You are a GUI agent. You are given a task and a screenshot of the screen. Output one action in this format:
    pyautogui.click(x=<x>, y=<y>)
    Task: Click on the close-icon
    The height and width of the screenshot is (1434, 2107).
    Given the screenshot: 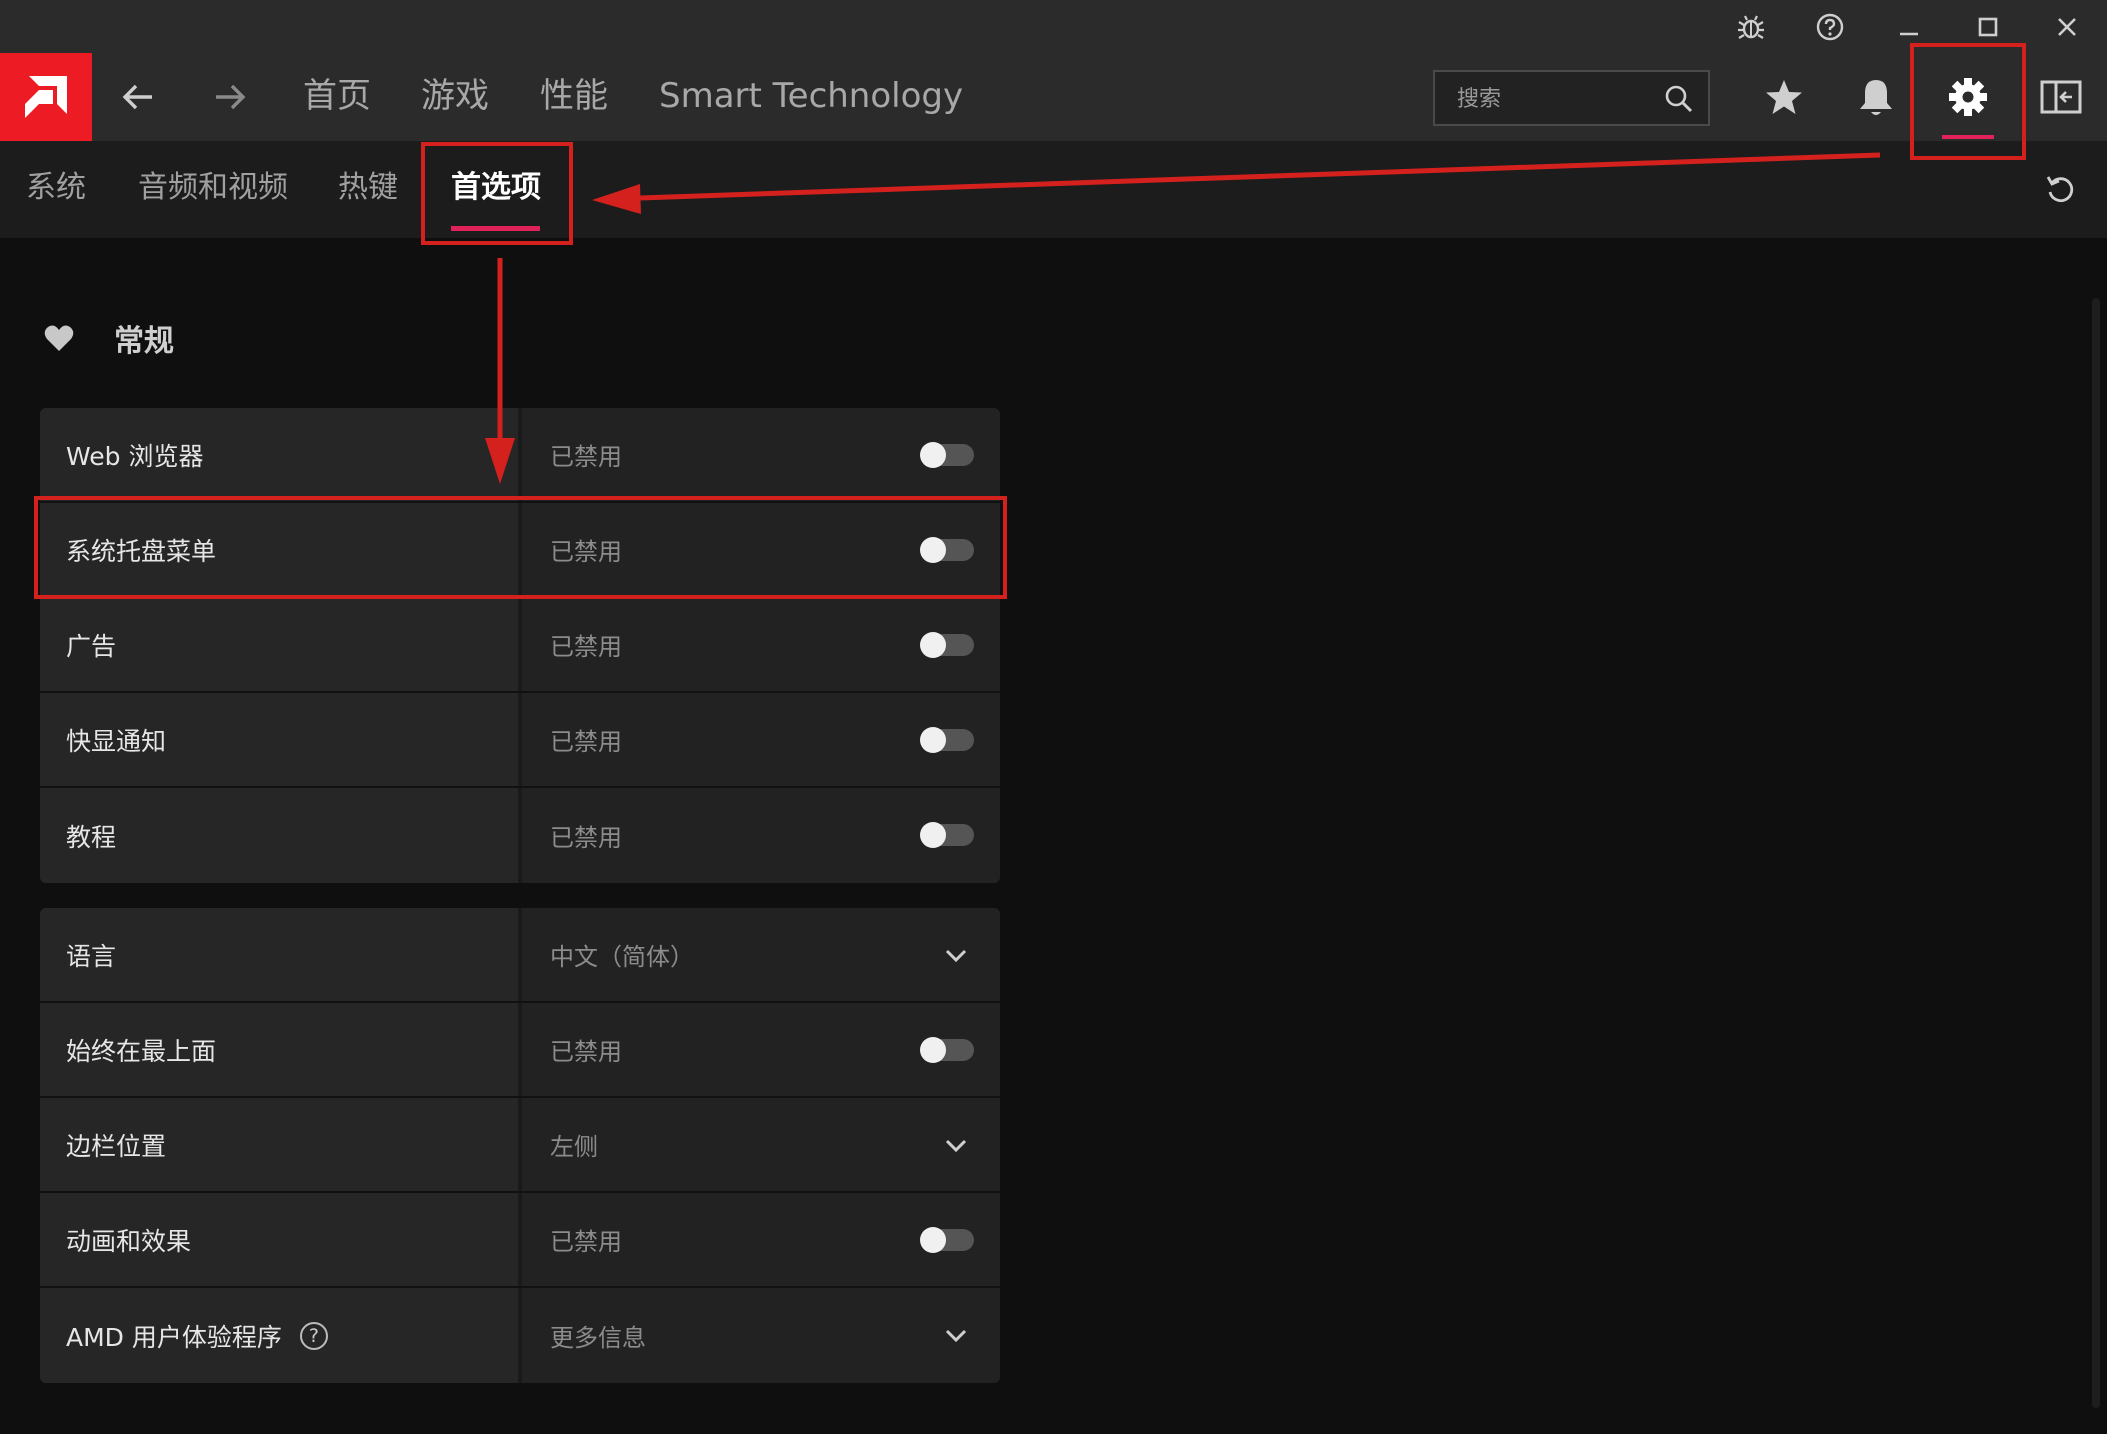 What is the action you would take?
    pyautogui.click(x=2067, y=26)
    